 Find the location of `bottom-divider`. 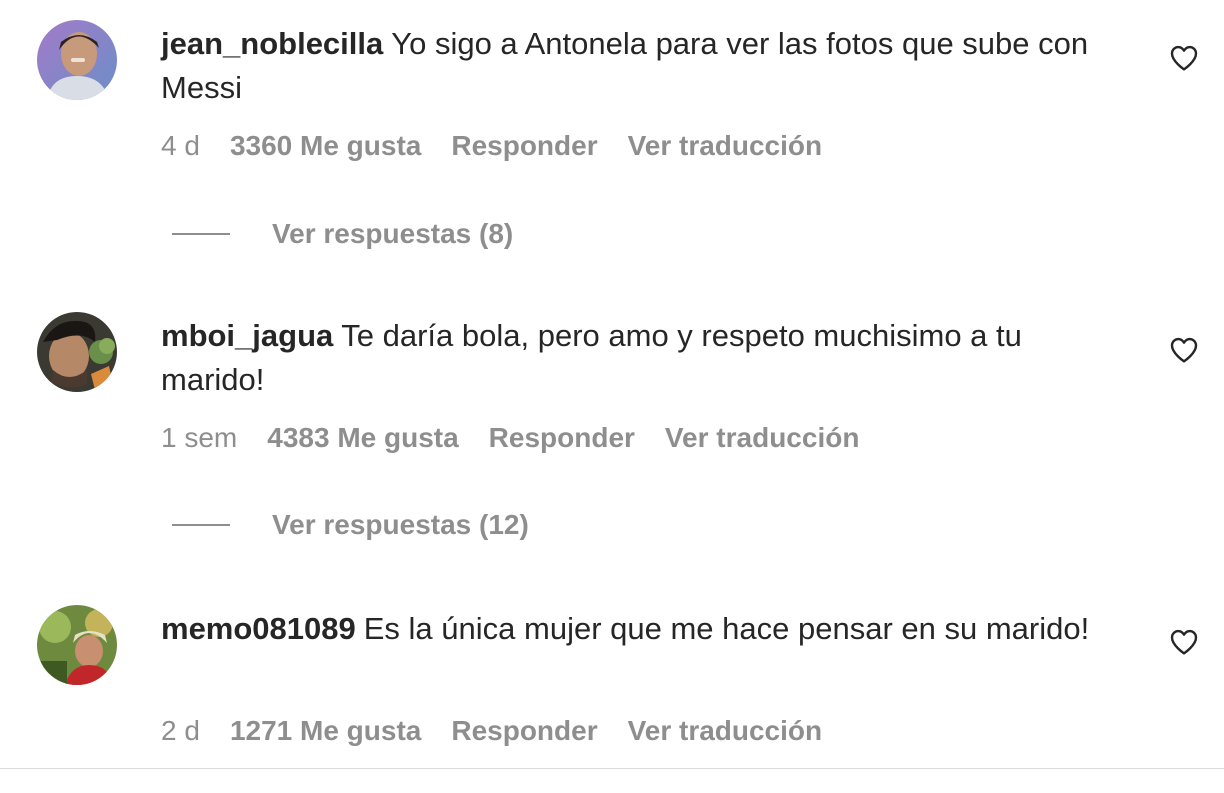

bottom-divider is located at coordinates (612, 768).